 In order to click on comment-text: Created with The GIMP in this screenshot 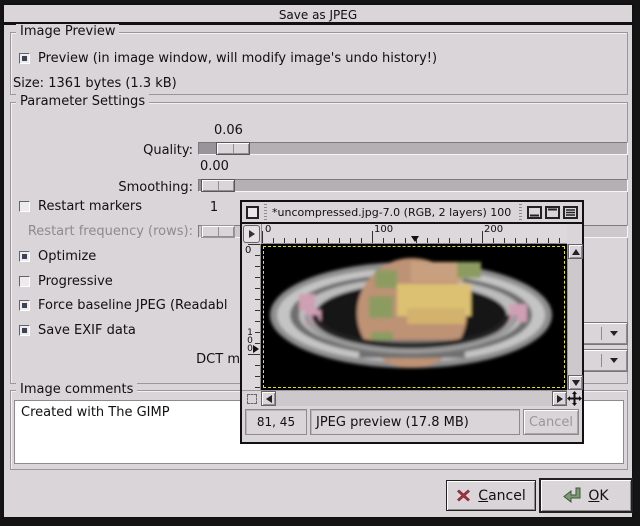, I will do `click(95, 412)`.